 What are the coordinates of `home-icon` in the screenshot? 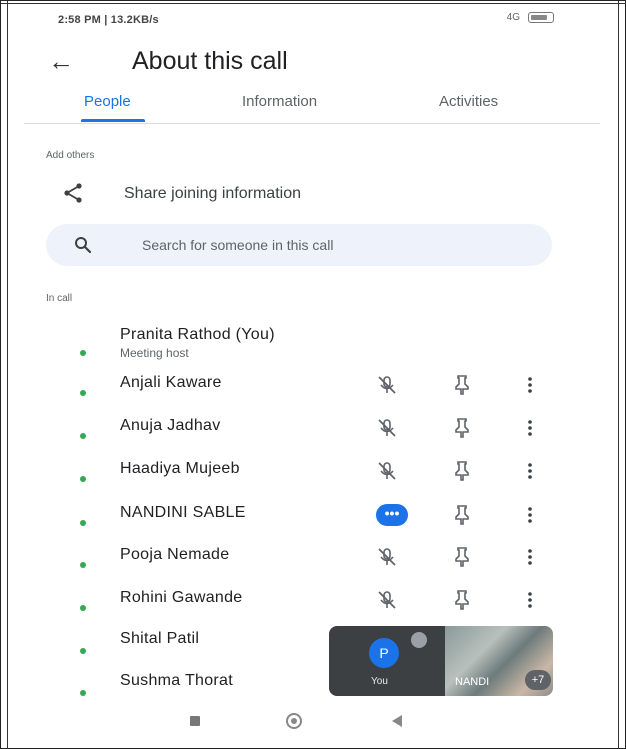 It's located at (294, 721).